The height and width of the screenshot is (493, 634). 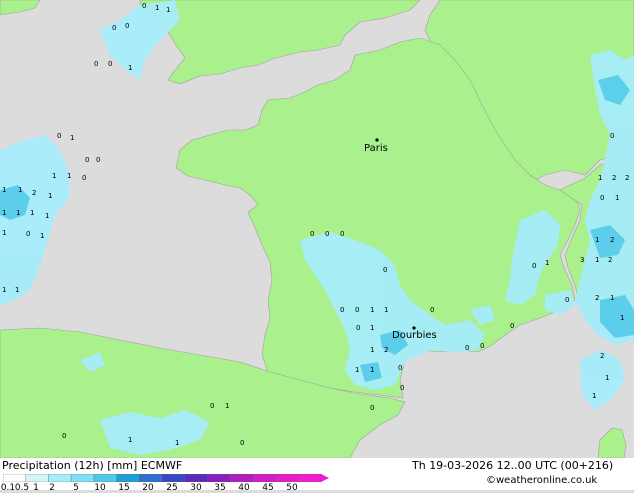 What do you see at coordinates (172, 488) in the screenshot?
I see `color-scale-tick-label: 25` at bounding box center [172, 488].